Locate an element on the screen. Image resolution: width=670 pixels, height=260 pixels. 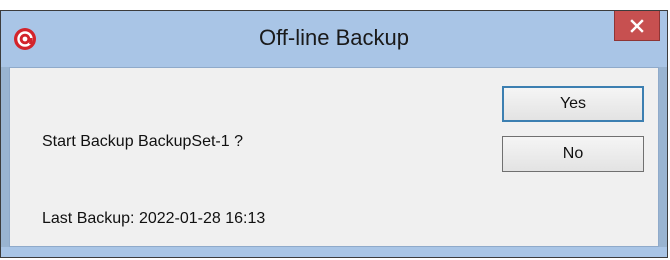
close-button is located at coordinates (637, 26).